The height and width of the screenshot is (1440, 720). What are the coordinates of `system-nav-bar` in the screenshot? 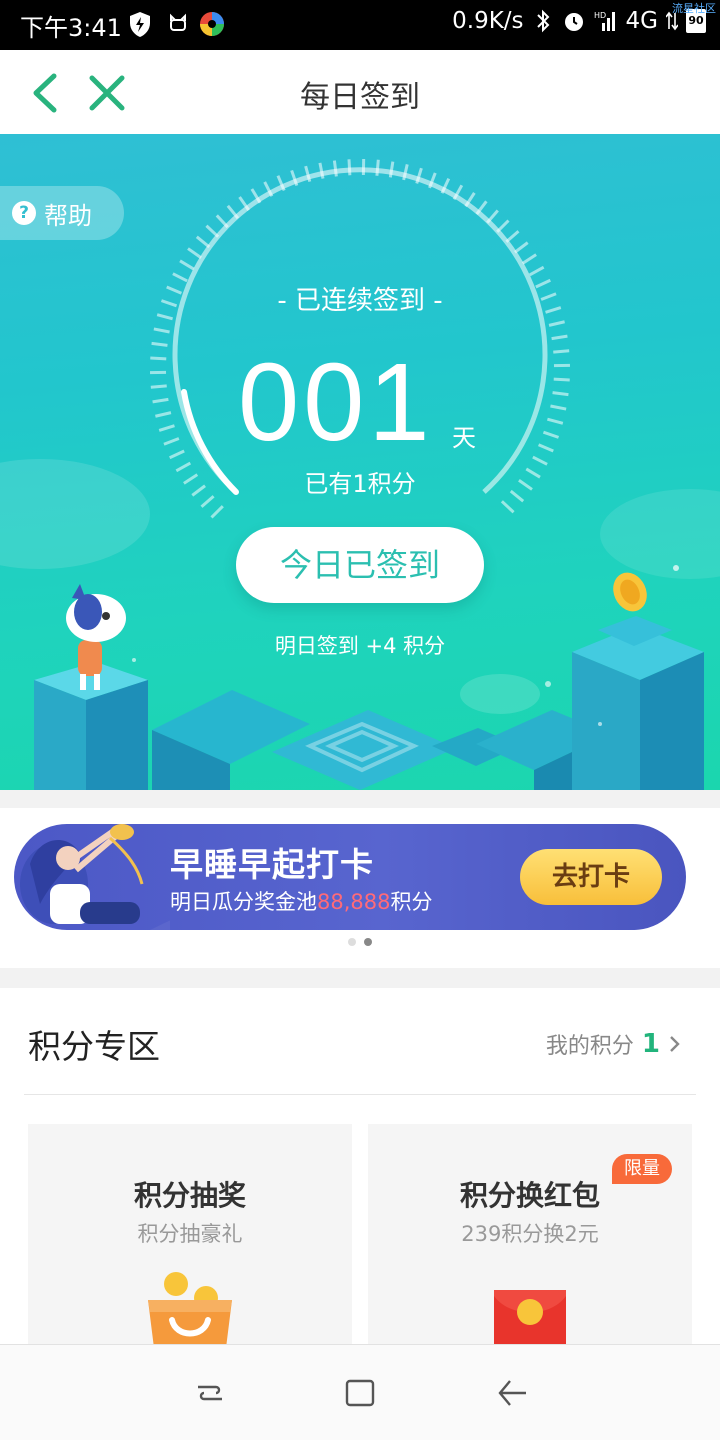 It's located at (360, 1392).